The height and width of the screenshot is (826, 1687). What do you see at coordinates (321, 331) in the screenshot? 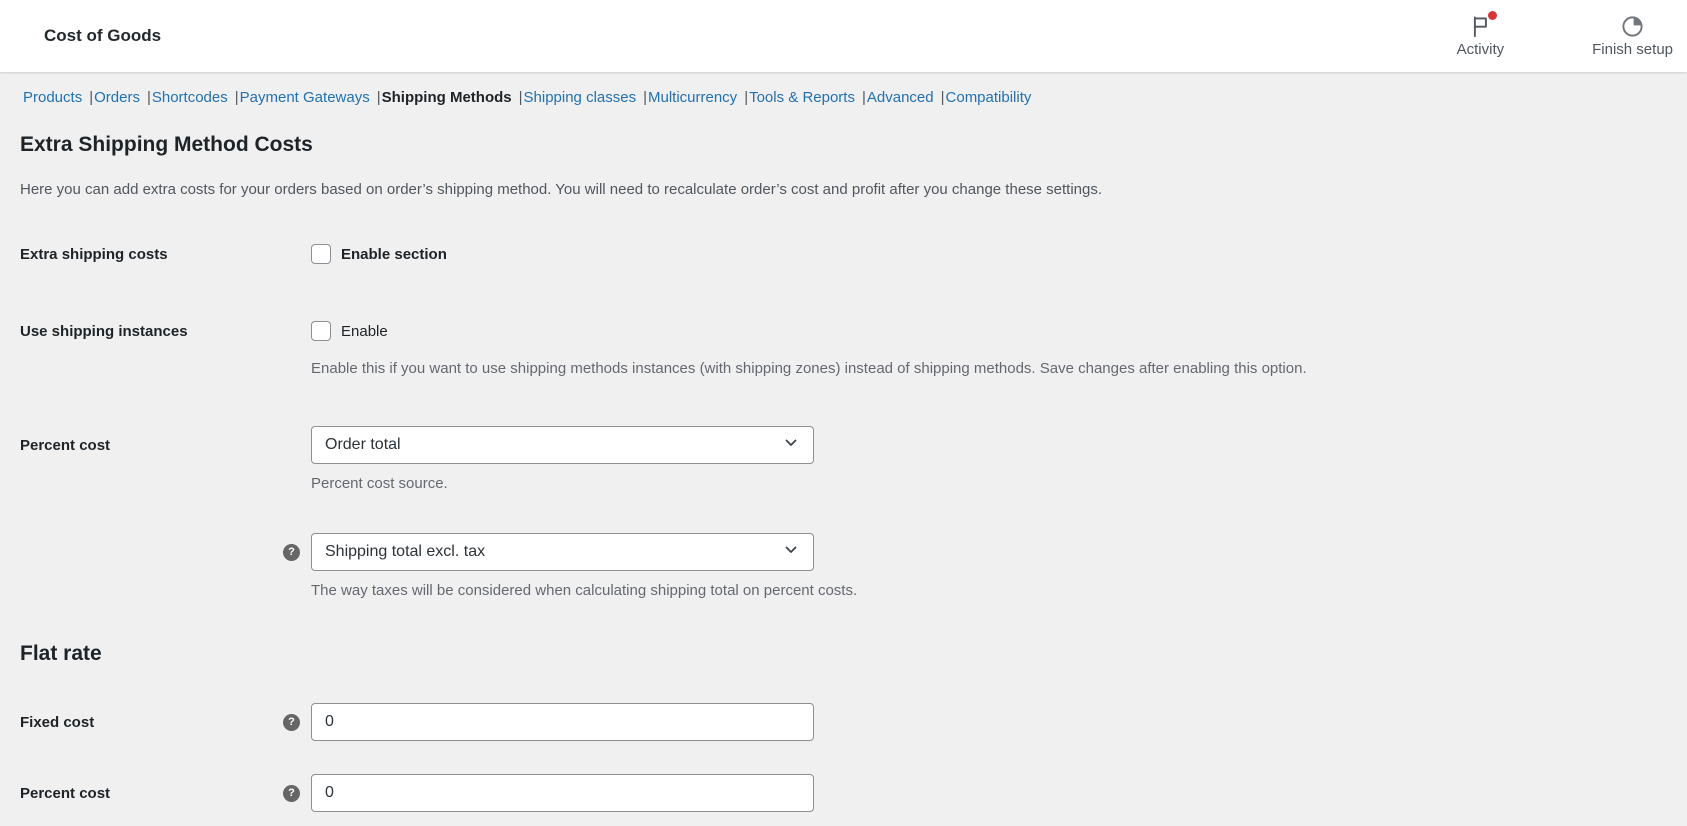
I see `use-instances-checkbox` at bounding box center [321, 331].